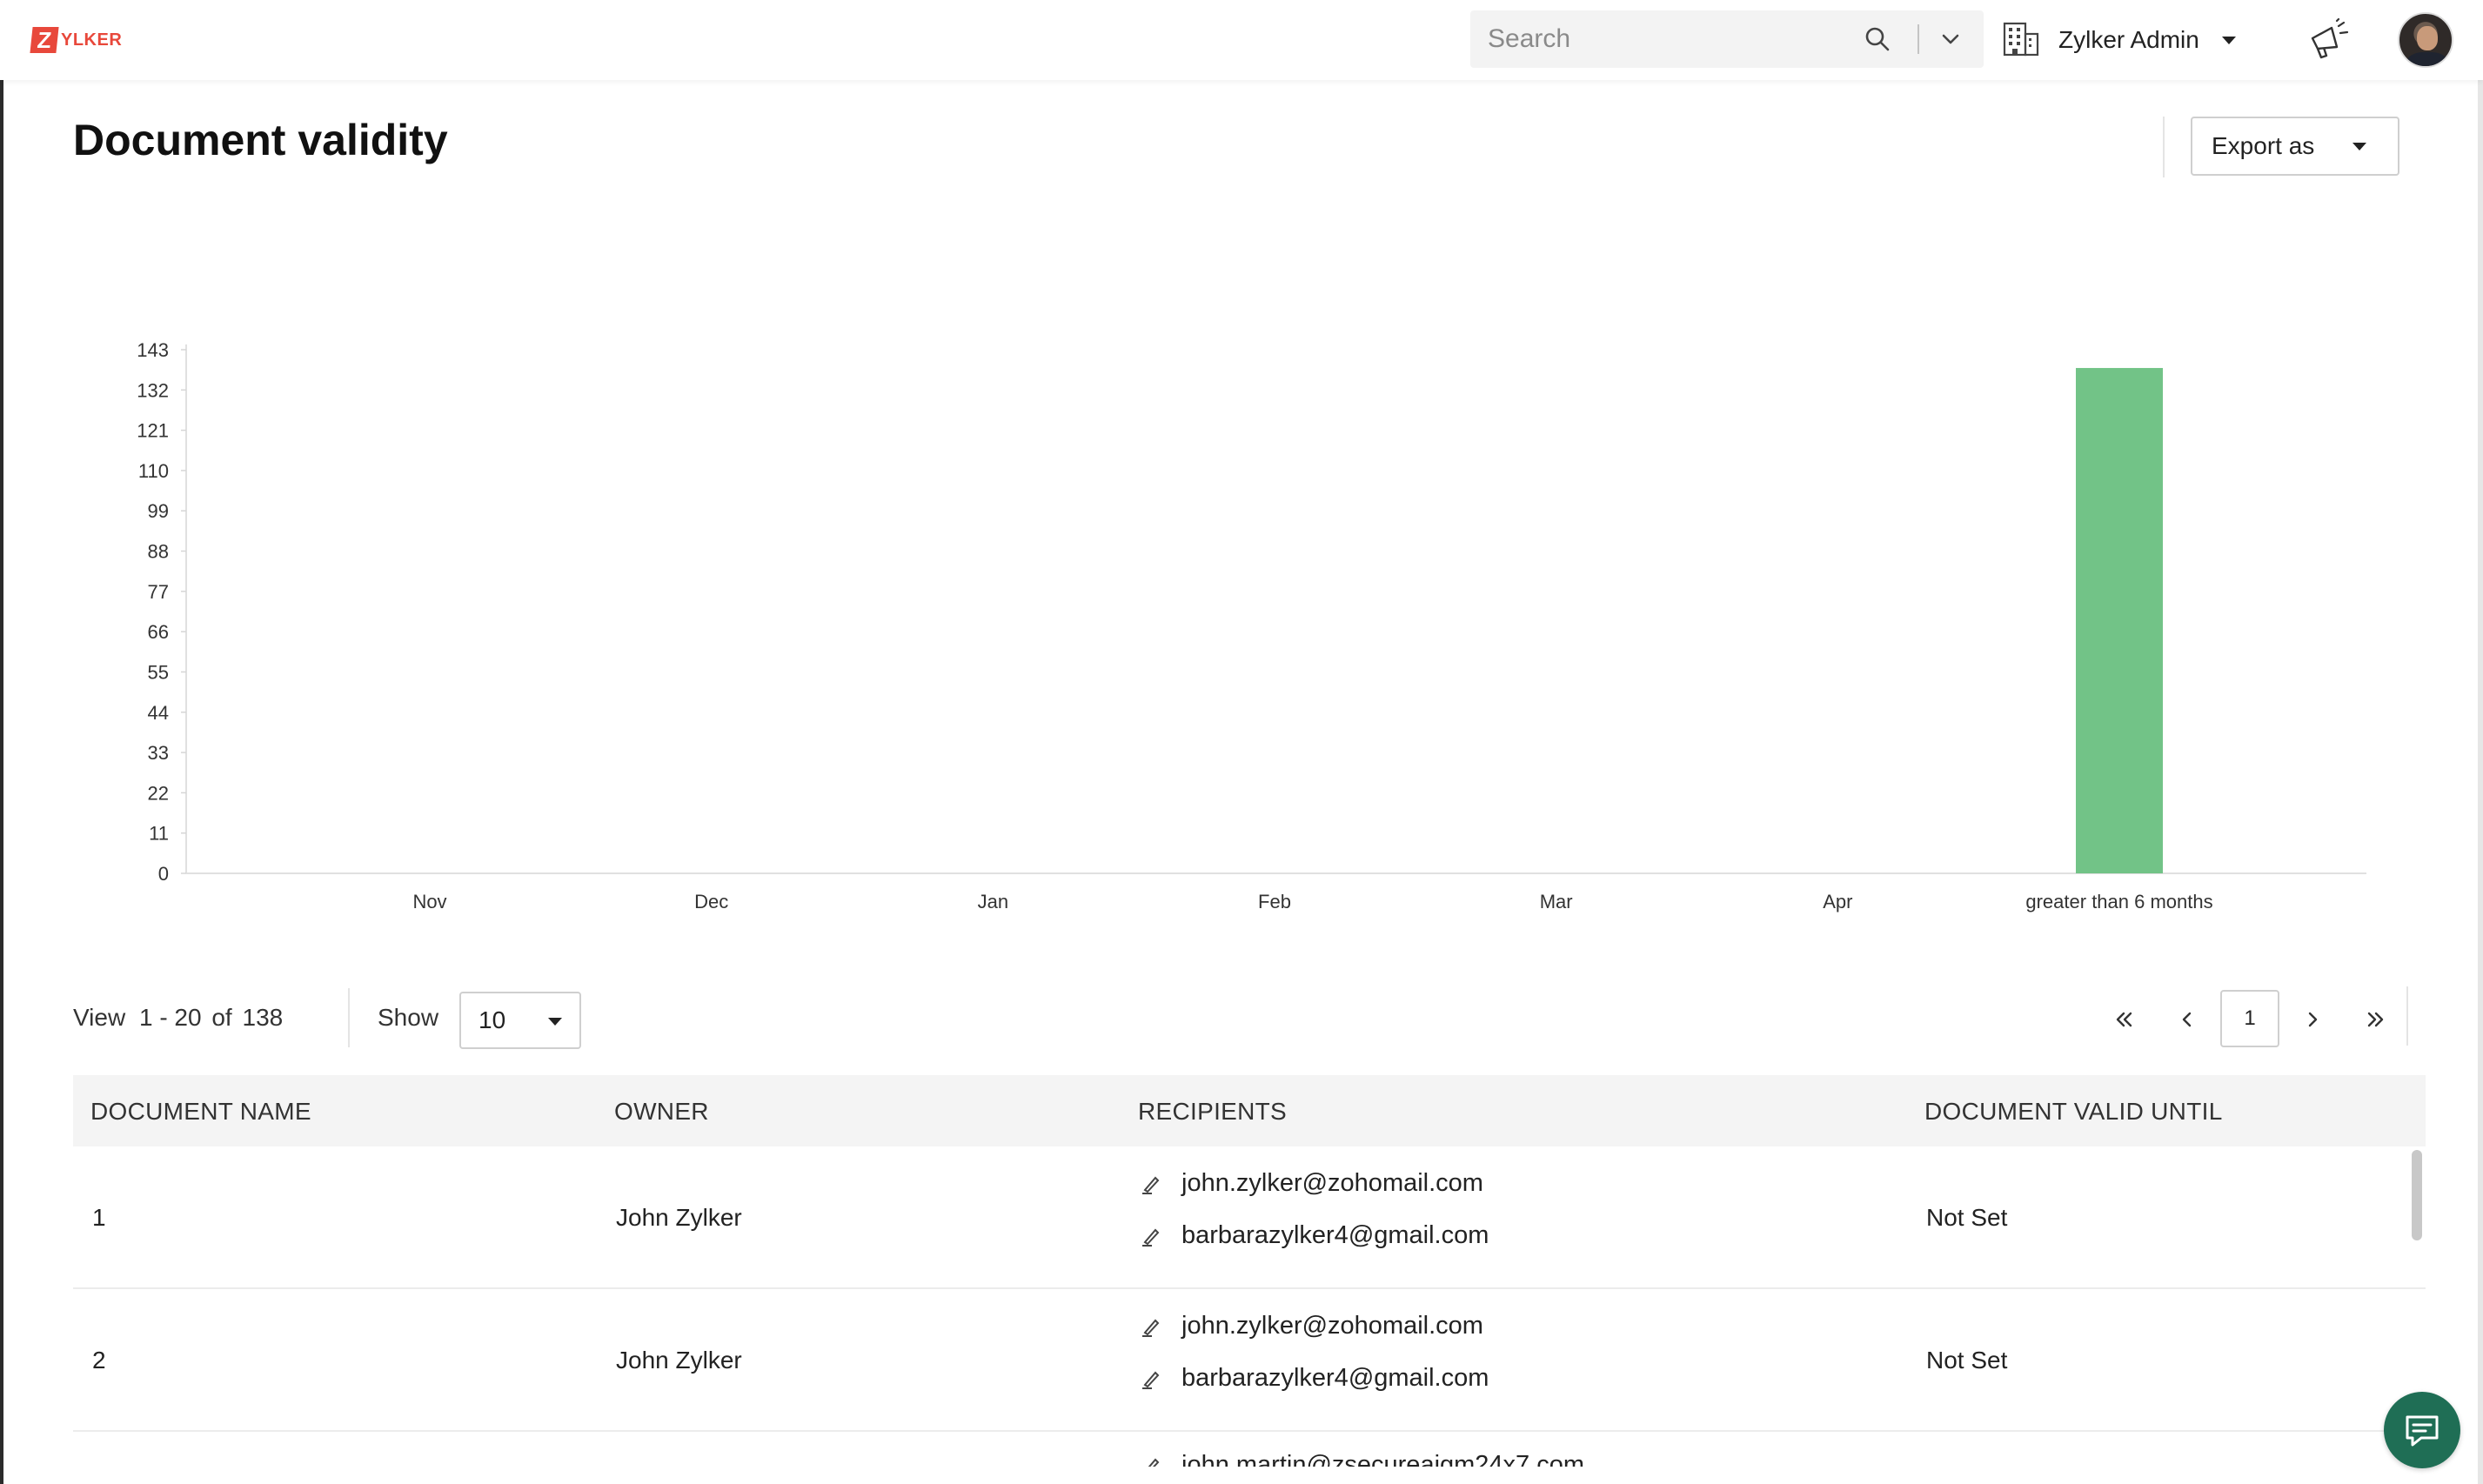 This screenshot has height=1484, width=2483. I want to click on chat-button, so click(2422, 1430).